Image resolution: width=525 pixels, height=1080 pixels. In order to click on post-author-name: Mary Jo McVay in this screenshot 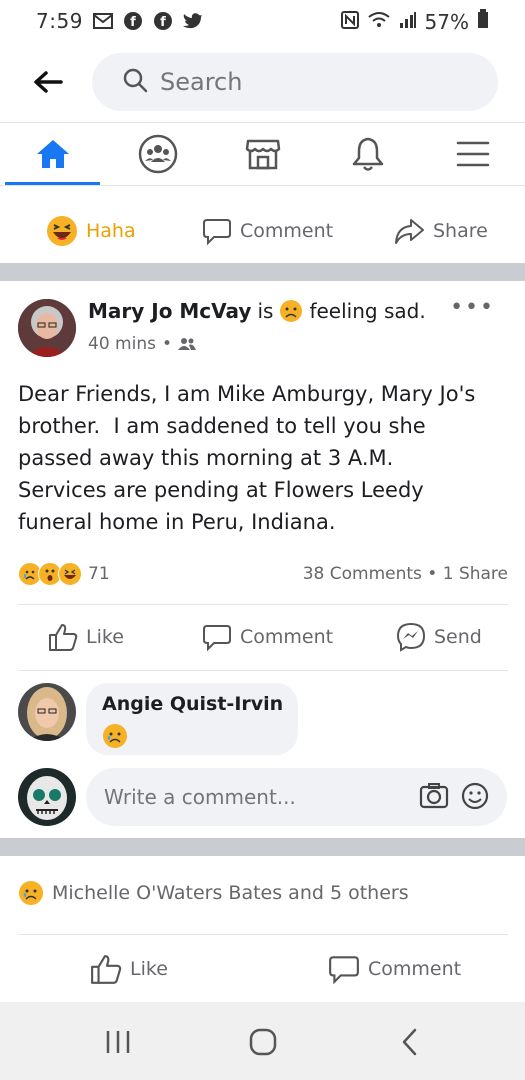, I will do `click(169, 311)`.